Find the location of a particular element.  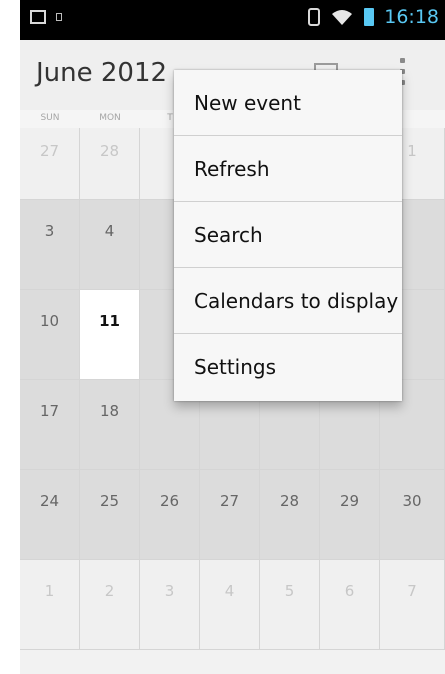

day-cell: 25 is located at coordinates (110, 515).